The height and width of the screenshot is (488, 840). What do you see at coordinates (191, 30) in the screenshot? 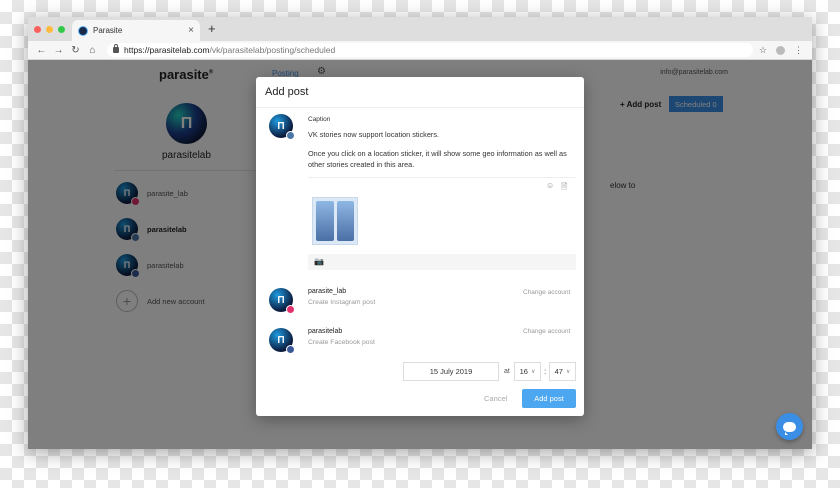
I see `tab-close-icon: ×` at bounding box center [191, 30].